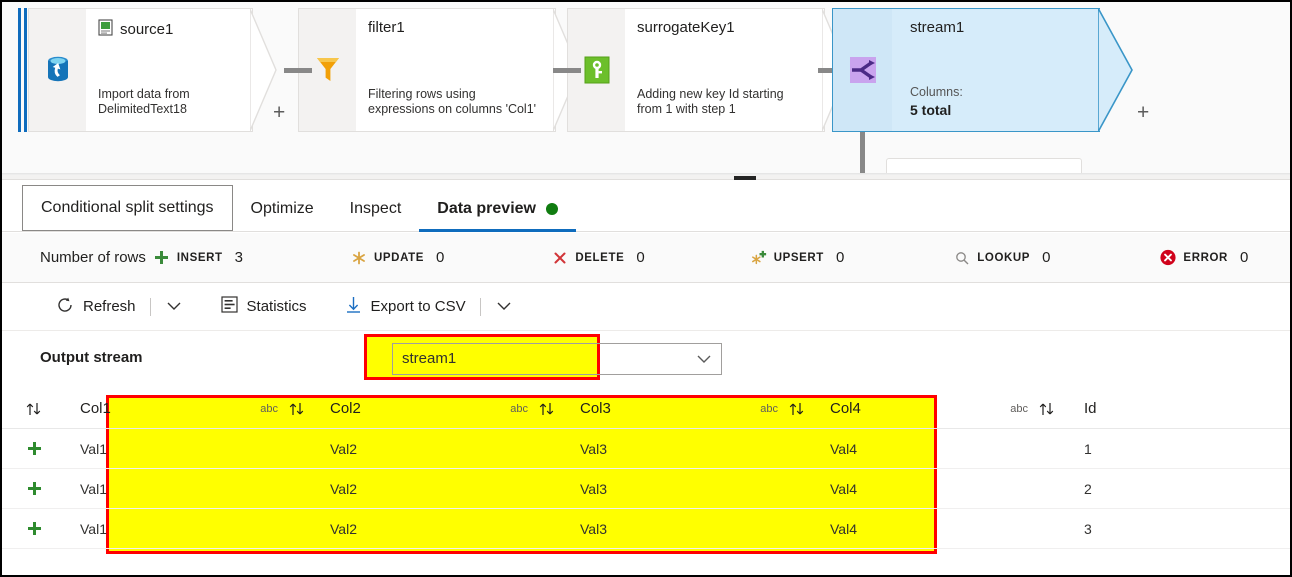 The height and width of the screenshot is (577, 1292). I want to click on export-to-csv-button: Export to CSV, so click(405, 307).